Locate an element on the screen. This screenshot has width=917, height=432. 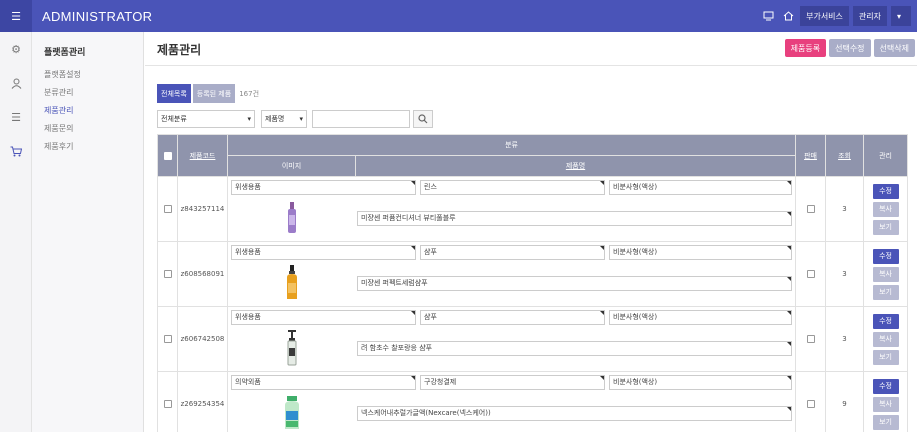
list-icon: ☰ is located at coordinates (16, 117).